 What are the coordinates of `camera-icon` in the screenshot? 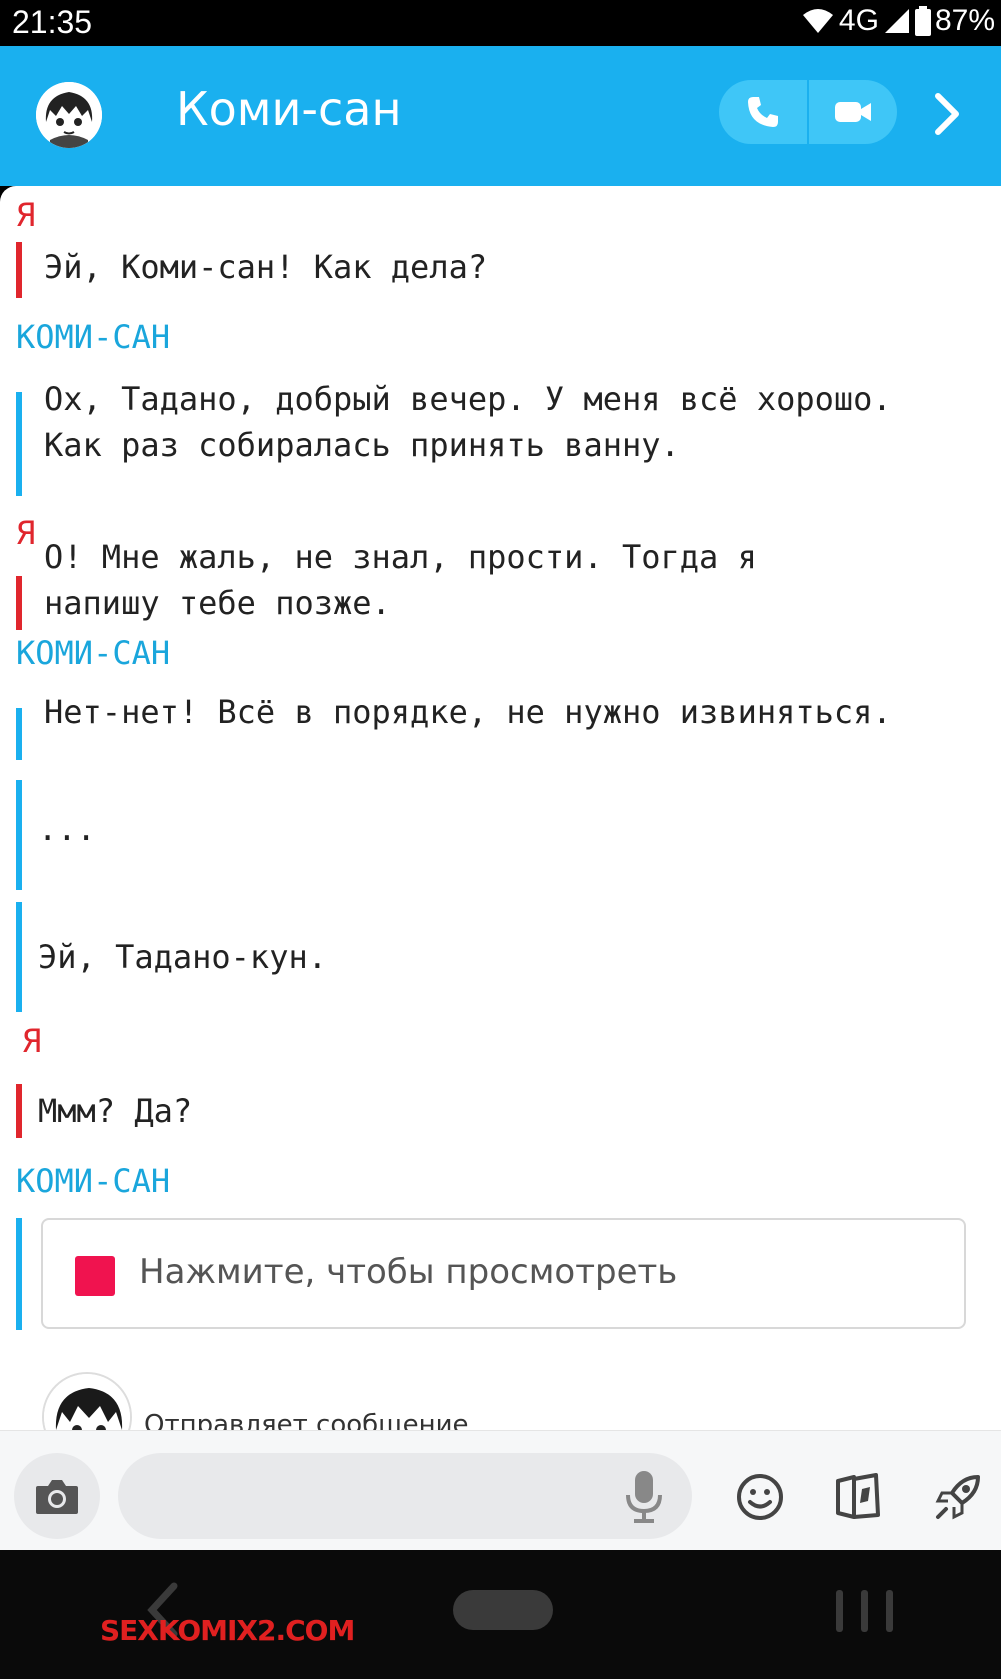 It's located at (57, 1497).